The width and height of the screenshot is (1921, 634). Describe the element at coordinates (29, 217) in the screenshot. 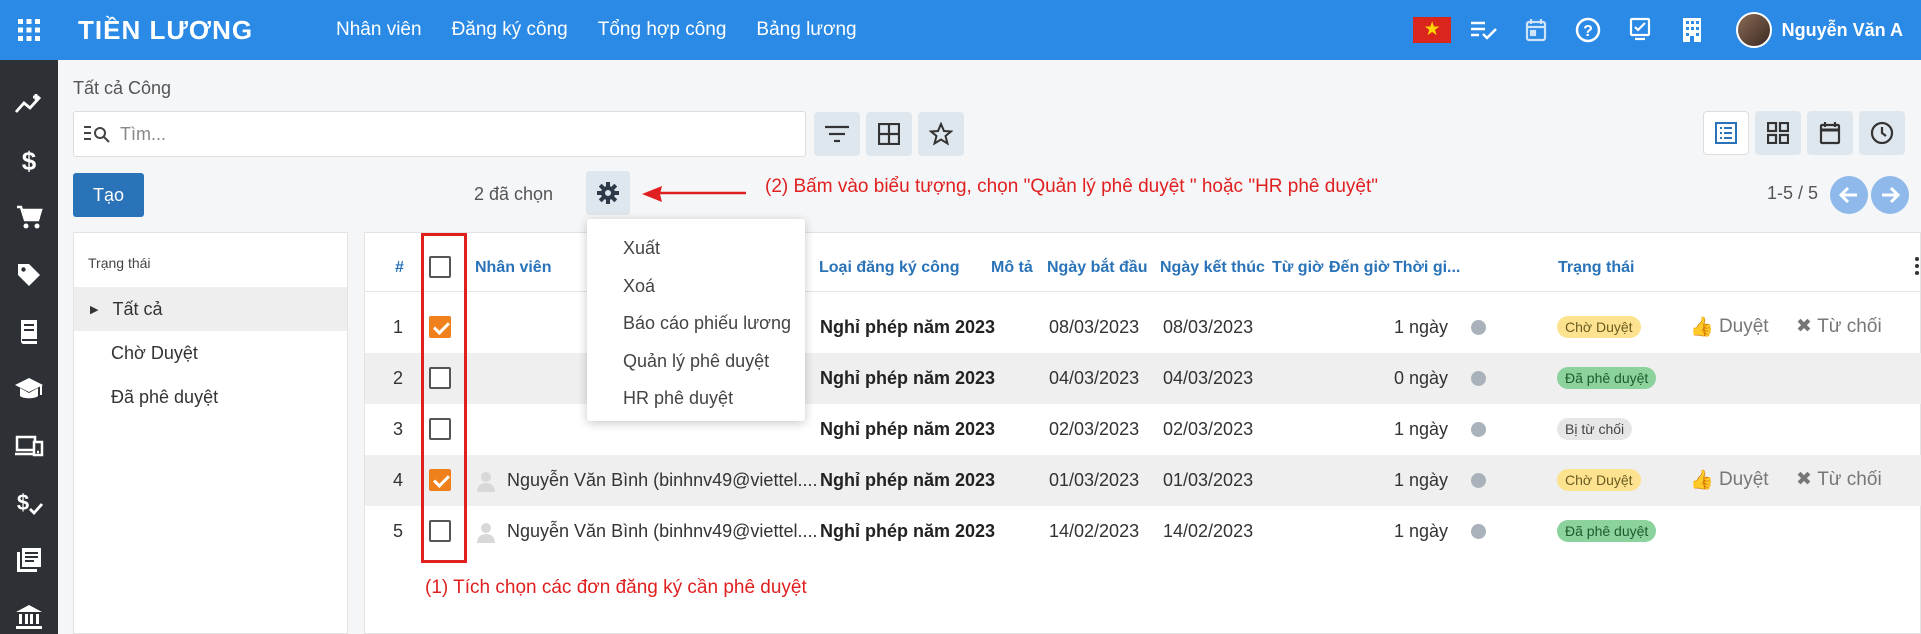

I see `shopping-cart-icon` at that location.